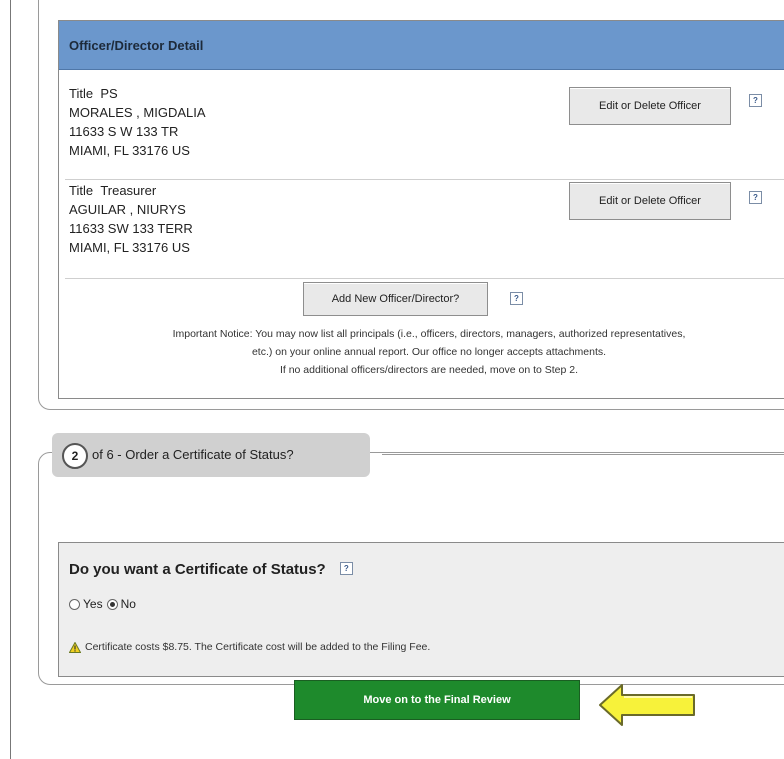 This screenshot has width=784, height=759. I want to click on radio-no-label: No, so click(128, 604).